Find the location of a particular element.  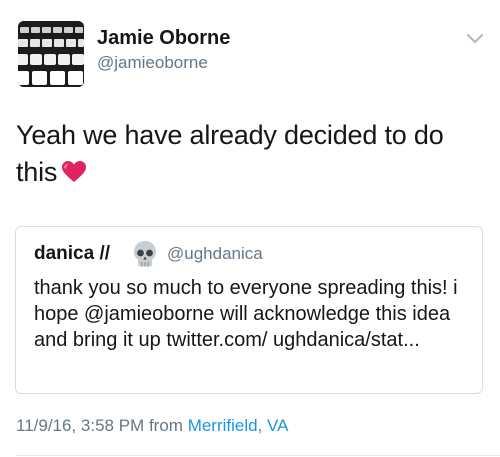

tweet-timestamp: 11/9/16, 3:58 PM is located at coordinates (80, 425).